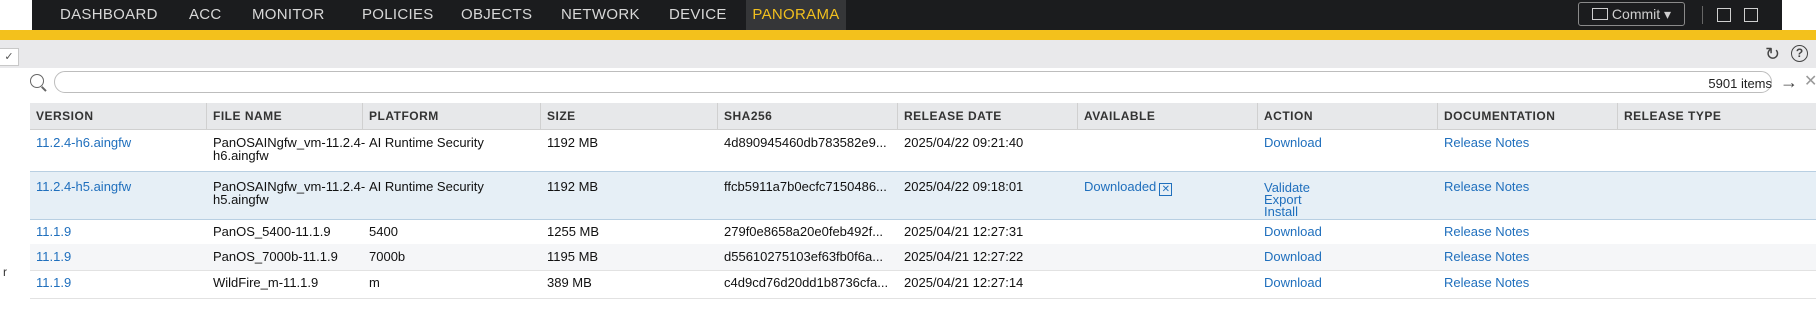 This screenshot has width=1816, height=312. What do you see at coordinates (1740, 83) in the screenshot?
I see `item-count: 5901 items` at bounding box center [1740, 83].